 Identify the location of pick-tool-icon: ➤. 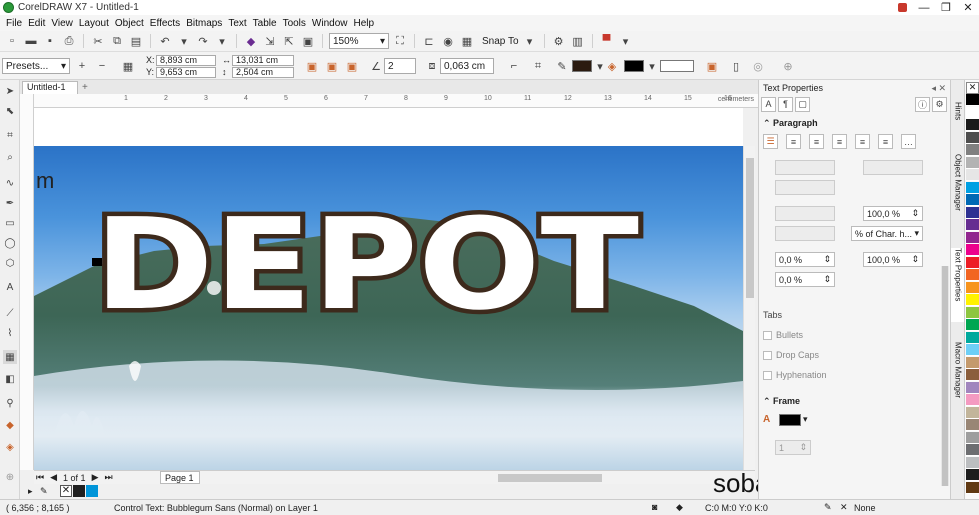
(10, 91).